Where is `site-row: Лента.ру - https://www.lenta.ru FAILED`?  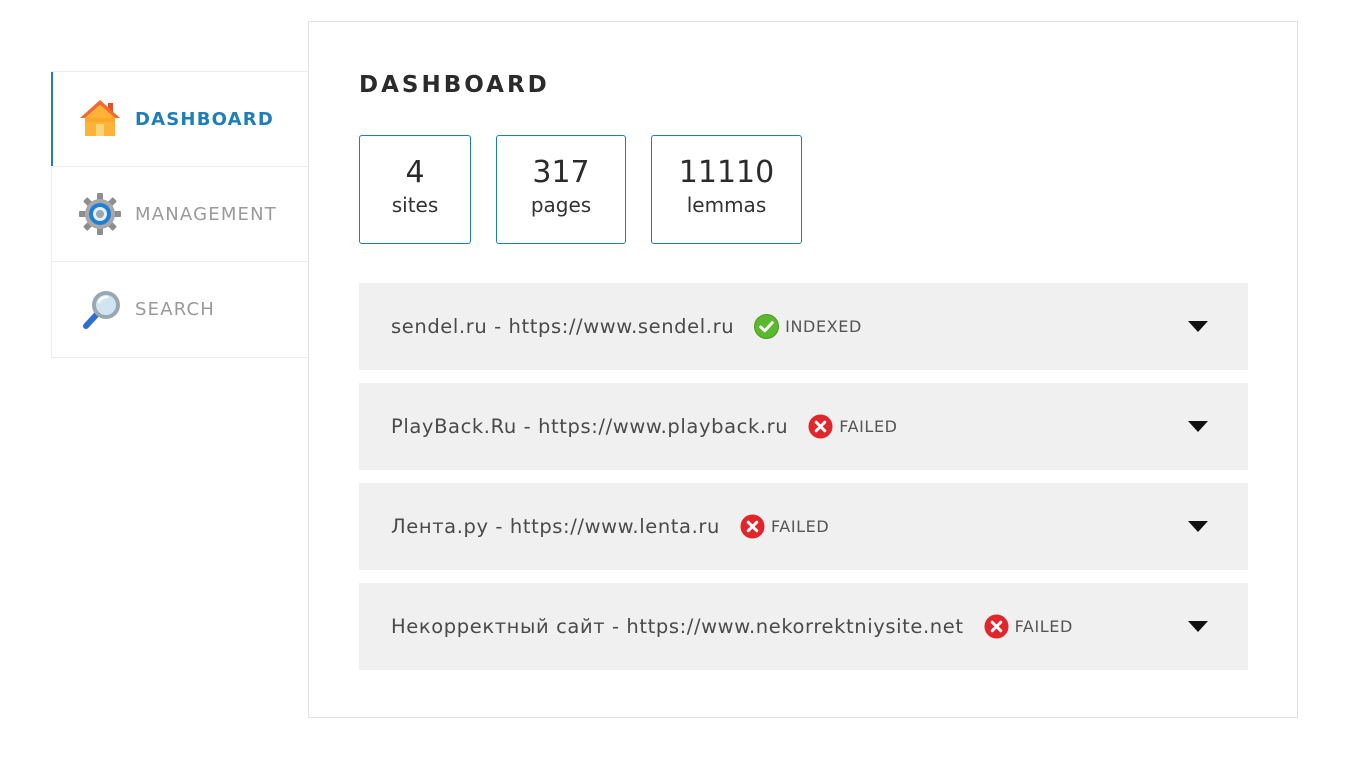 site-row: Лента.ру - https://www.lenta.ru FAILED is located at coordinates (803, 526).